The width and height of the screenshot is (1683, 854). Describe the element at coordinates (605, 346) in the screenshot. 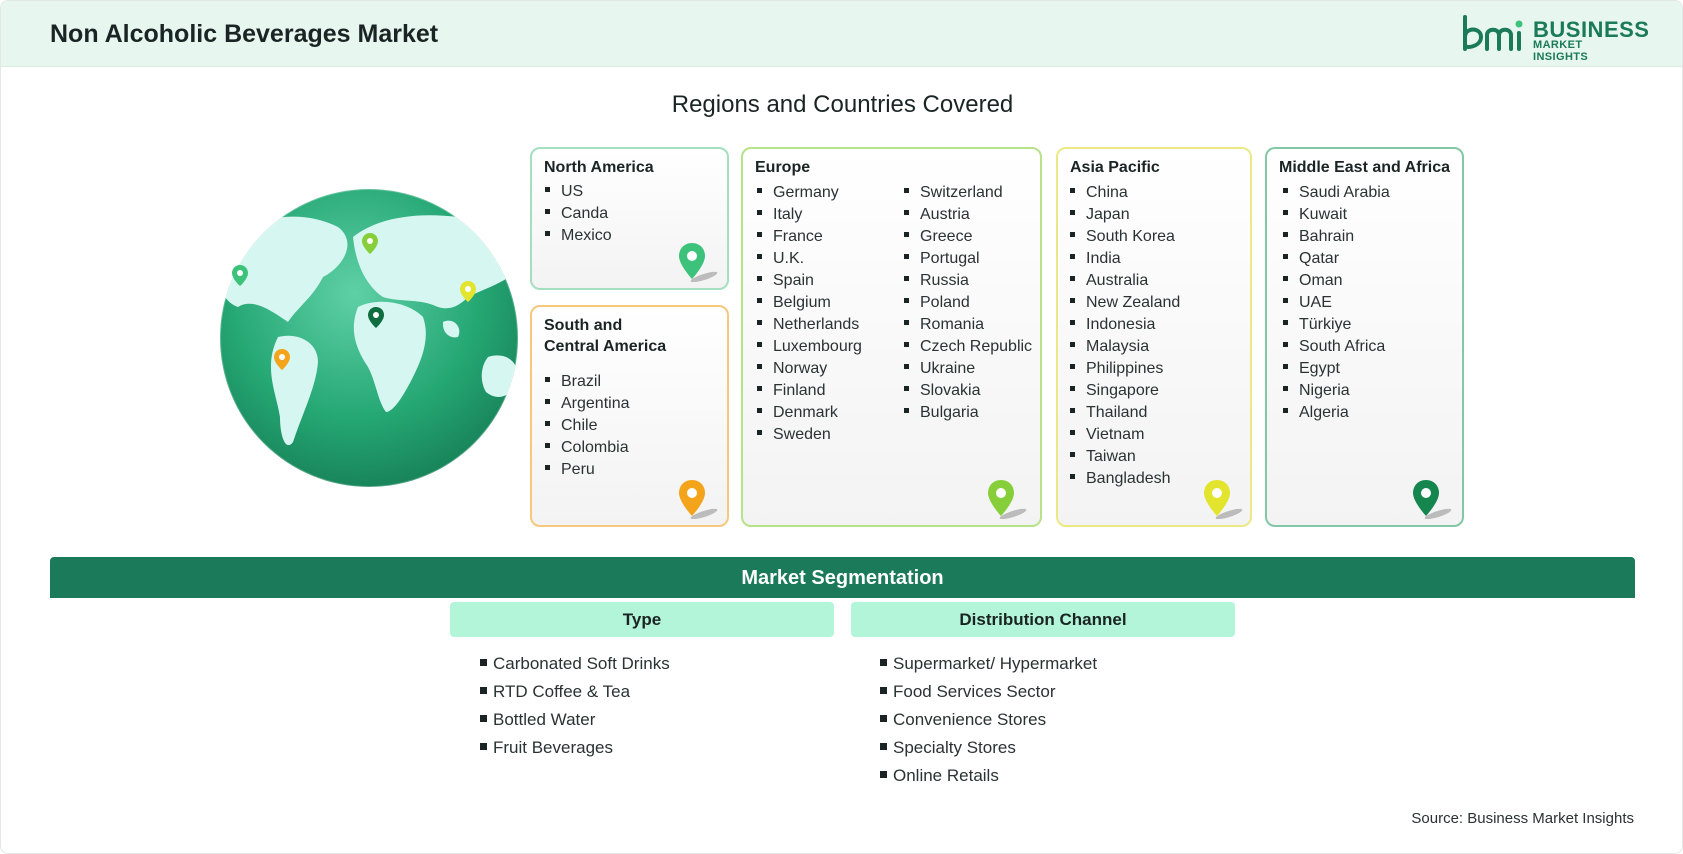

I see `region-title-line: Central America` at that location.